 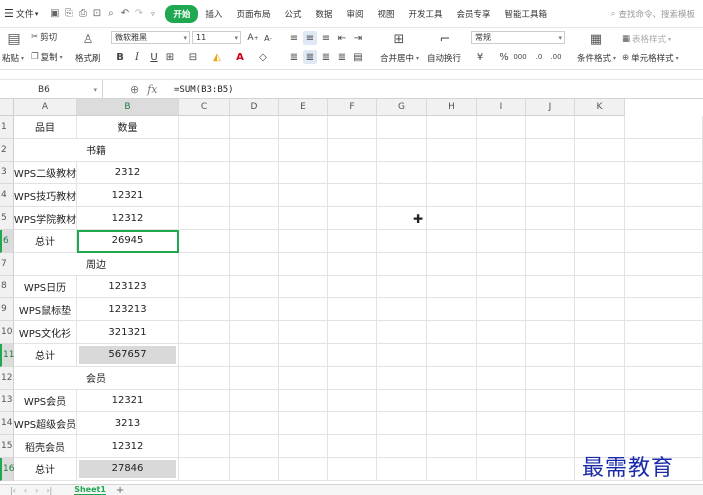 I want to click on column-header-d: D, so click(x=254, y=107).